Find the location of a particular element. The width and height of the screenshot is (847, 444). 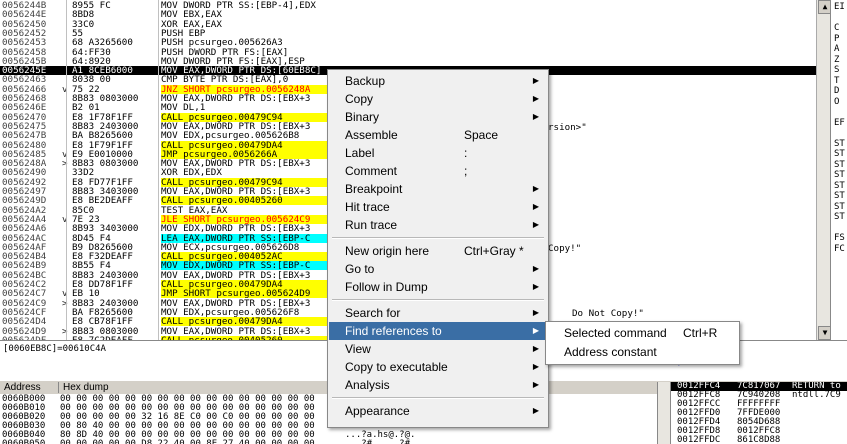

menu-item-label: Breakpoint is located at coordinates (374, 189).